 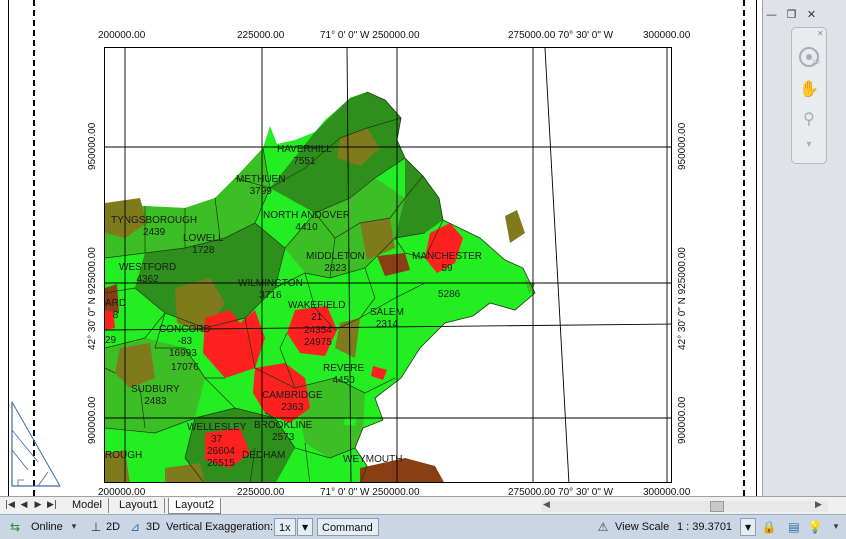 I want to click on bottom-tick-5: 300000.00, so click(x=667, y=491).